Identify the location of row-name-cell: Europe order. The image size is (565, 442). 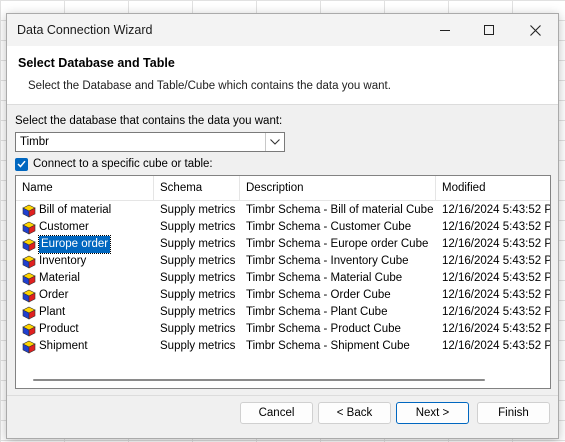
(85, 244).